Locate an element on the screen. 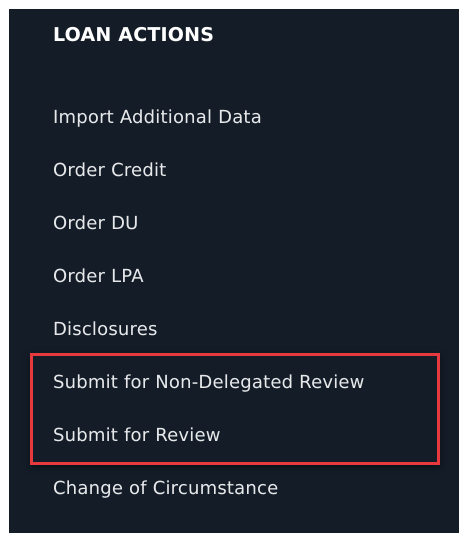  section-title: LOAN ACTIONS is located at coordinates (134, 35).